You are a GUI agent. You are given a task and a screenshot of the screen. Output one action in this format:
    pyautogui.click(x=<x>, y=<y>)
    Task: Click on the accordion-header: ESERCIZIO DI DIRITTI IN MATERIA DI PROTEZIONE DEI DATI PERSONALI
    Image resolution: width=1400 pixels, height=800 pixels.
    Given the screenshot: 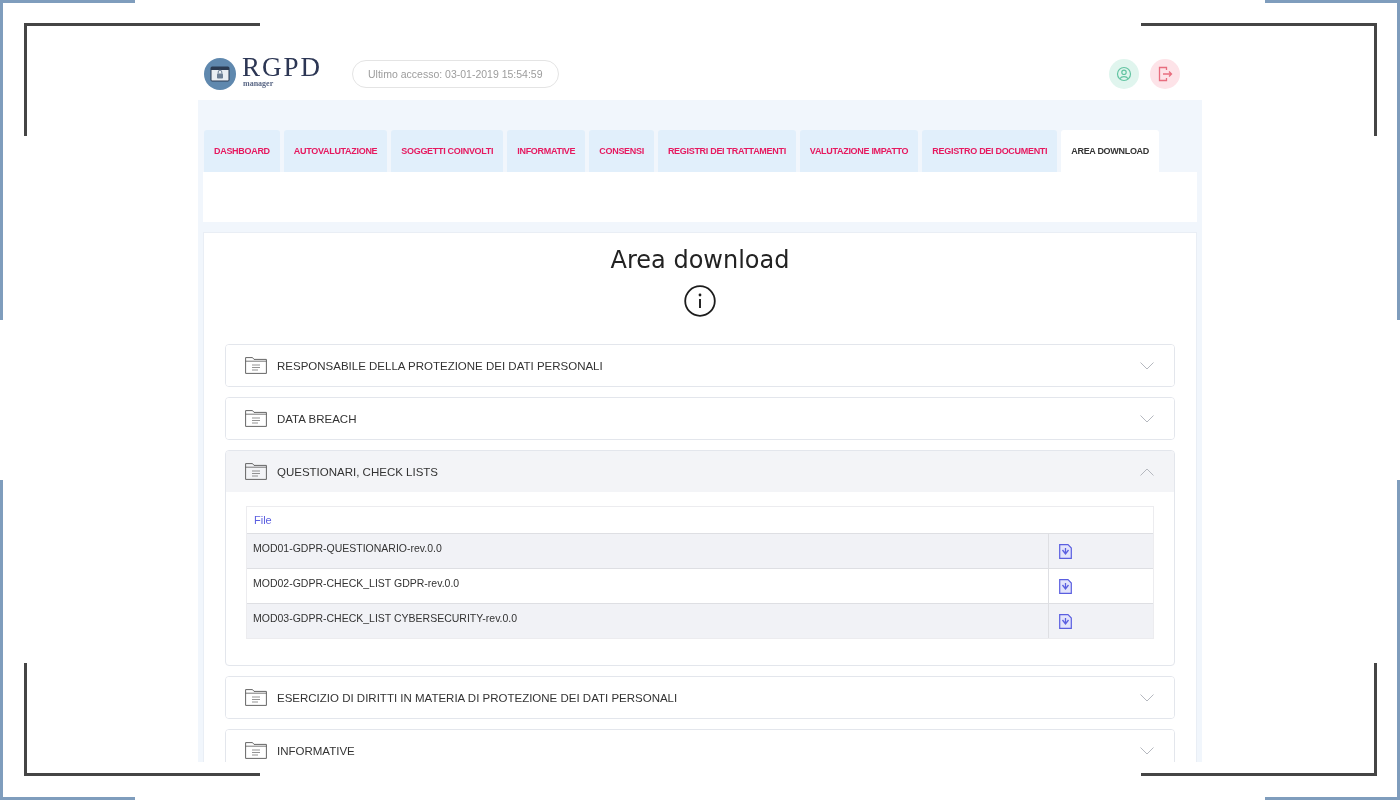 What is the action you would take?
    pyautogui.click(x=700, y=697)
    